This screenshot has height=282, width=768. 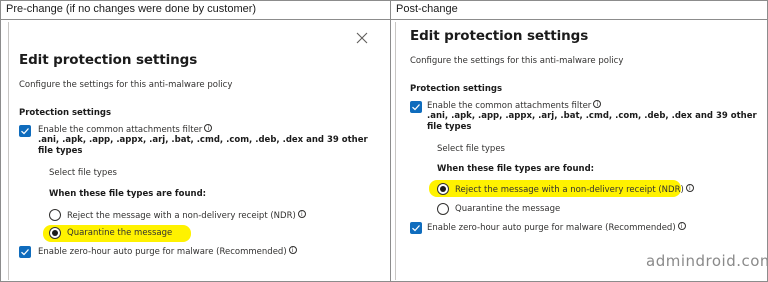 I want to click on watermark: admindroid.com, so click(x=707, y=261).